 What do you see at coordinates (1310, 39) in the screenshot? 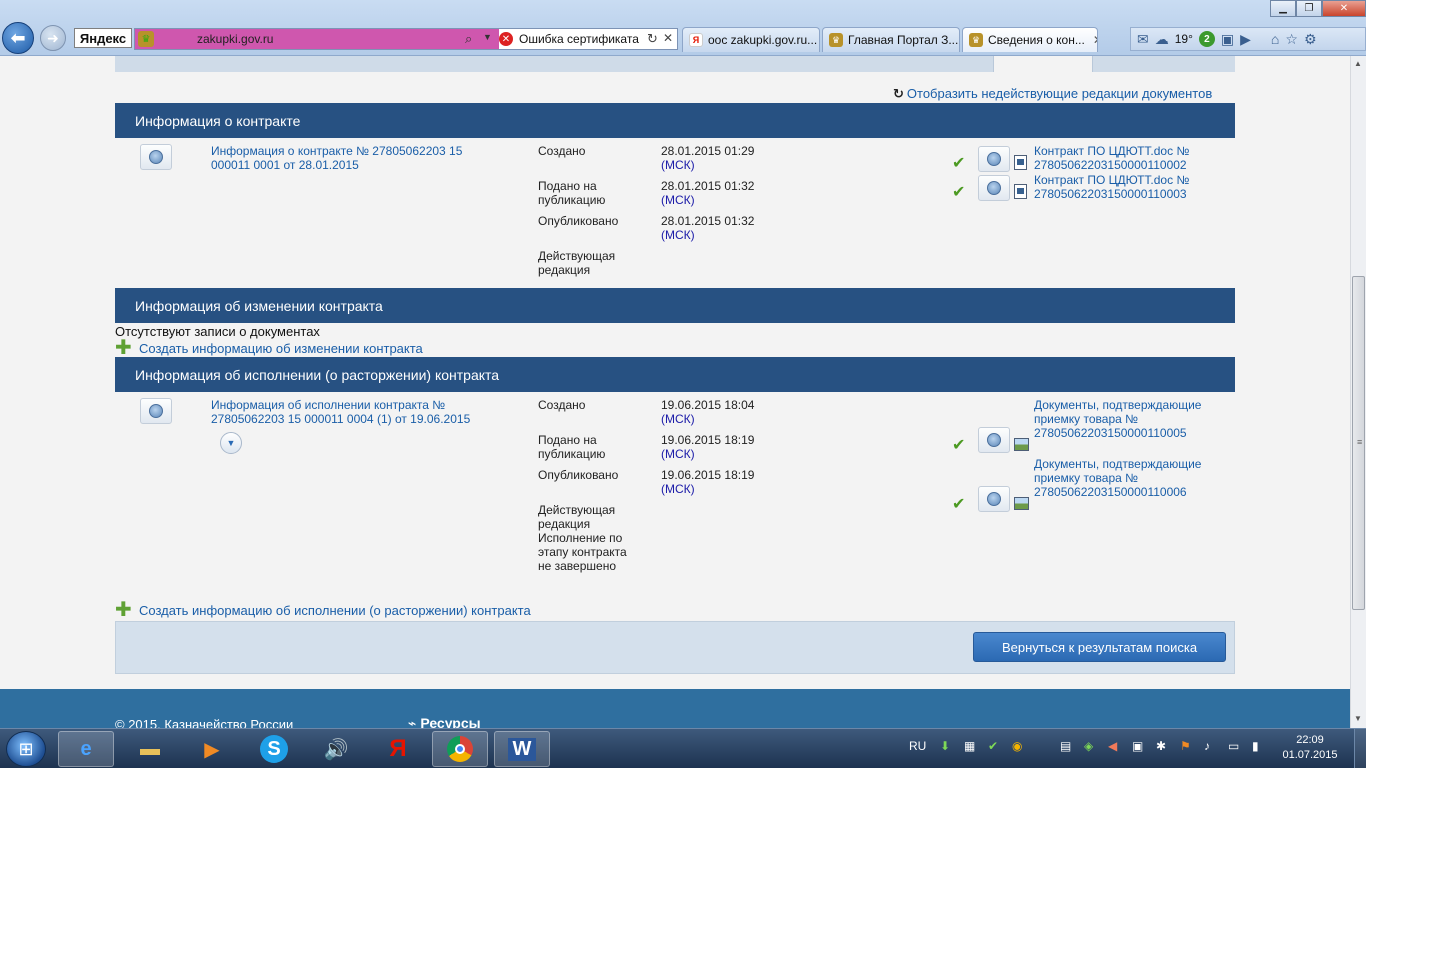
I see `gear-icon: ⚙` at bounding box center [1310, 39].